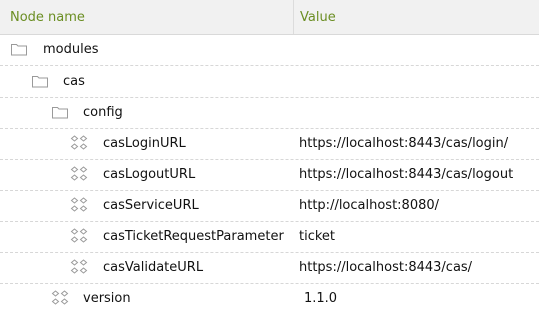  I want to click on node-label: modules, so click(71, 49).